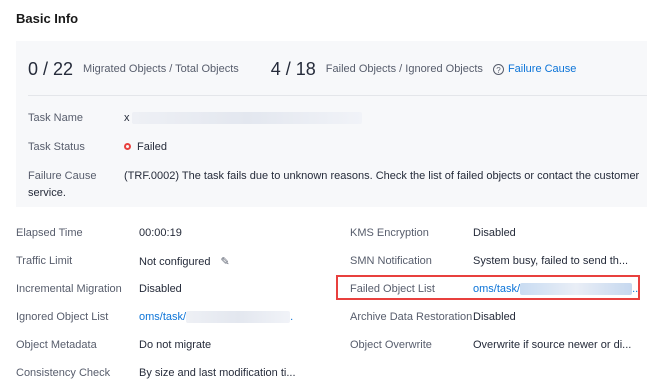 Image resolution: width=647 pixels, height=379 pixels. I want to click on consistency-check-label: Consistency Check, so click(63, 373).